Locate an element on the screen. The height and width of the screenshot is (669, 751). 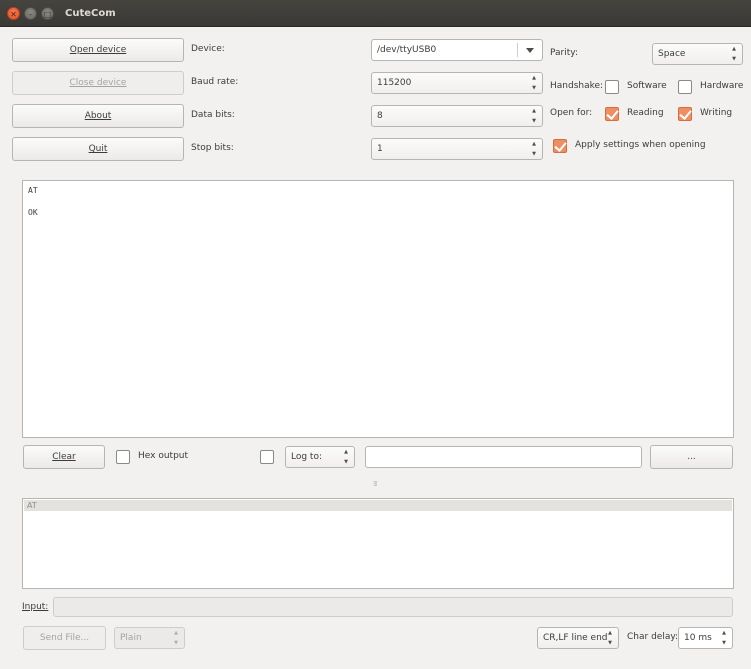
history-item: AT is located at coordinates (378, 505).